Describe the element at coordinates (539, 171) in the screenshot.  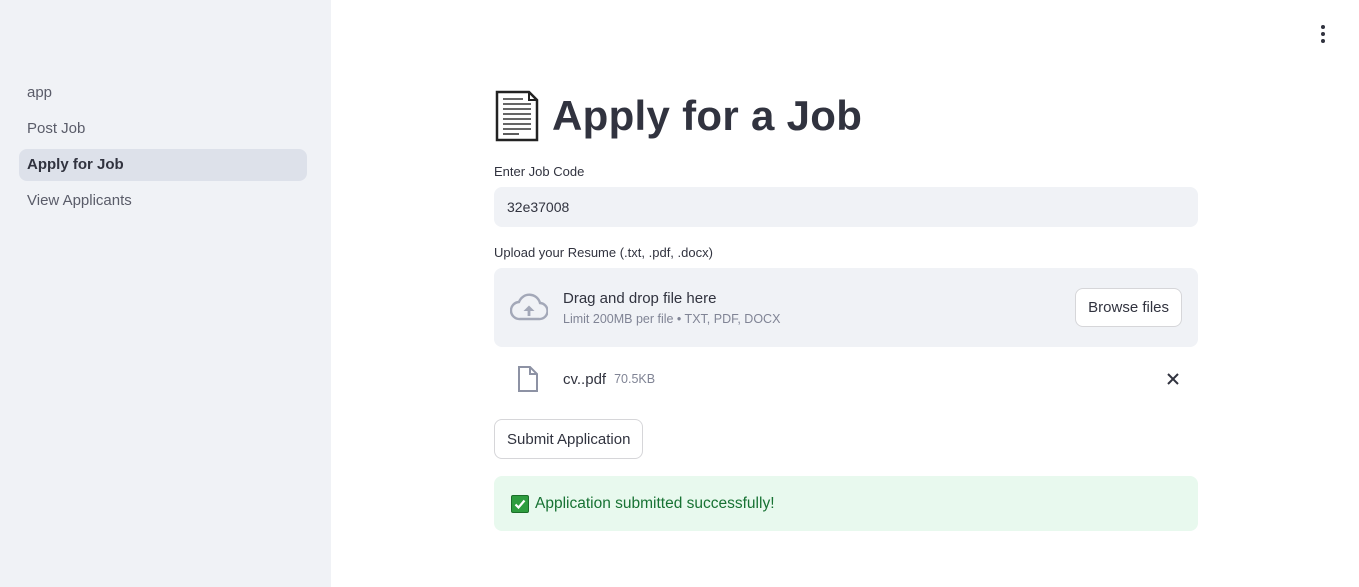
I see `job-code-label: Enter Job Code` at that location.